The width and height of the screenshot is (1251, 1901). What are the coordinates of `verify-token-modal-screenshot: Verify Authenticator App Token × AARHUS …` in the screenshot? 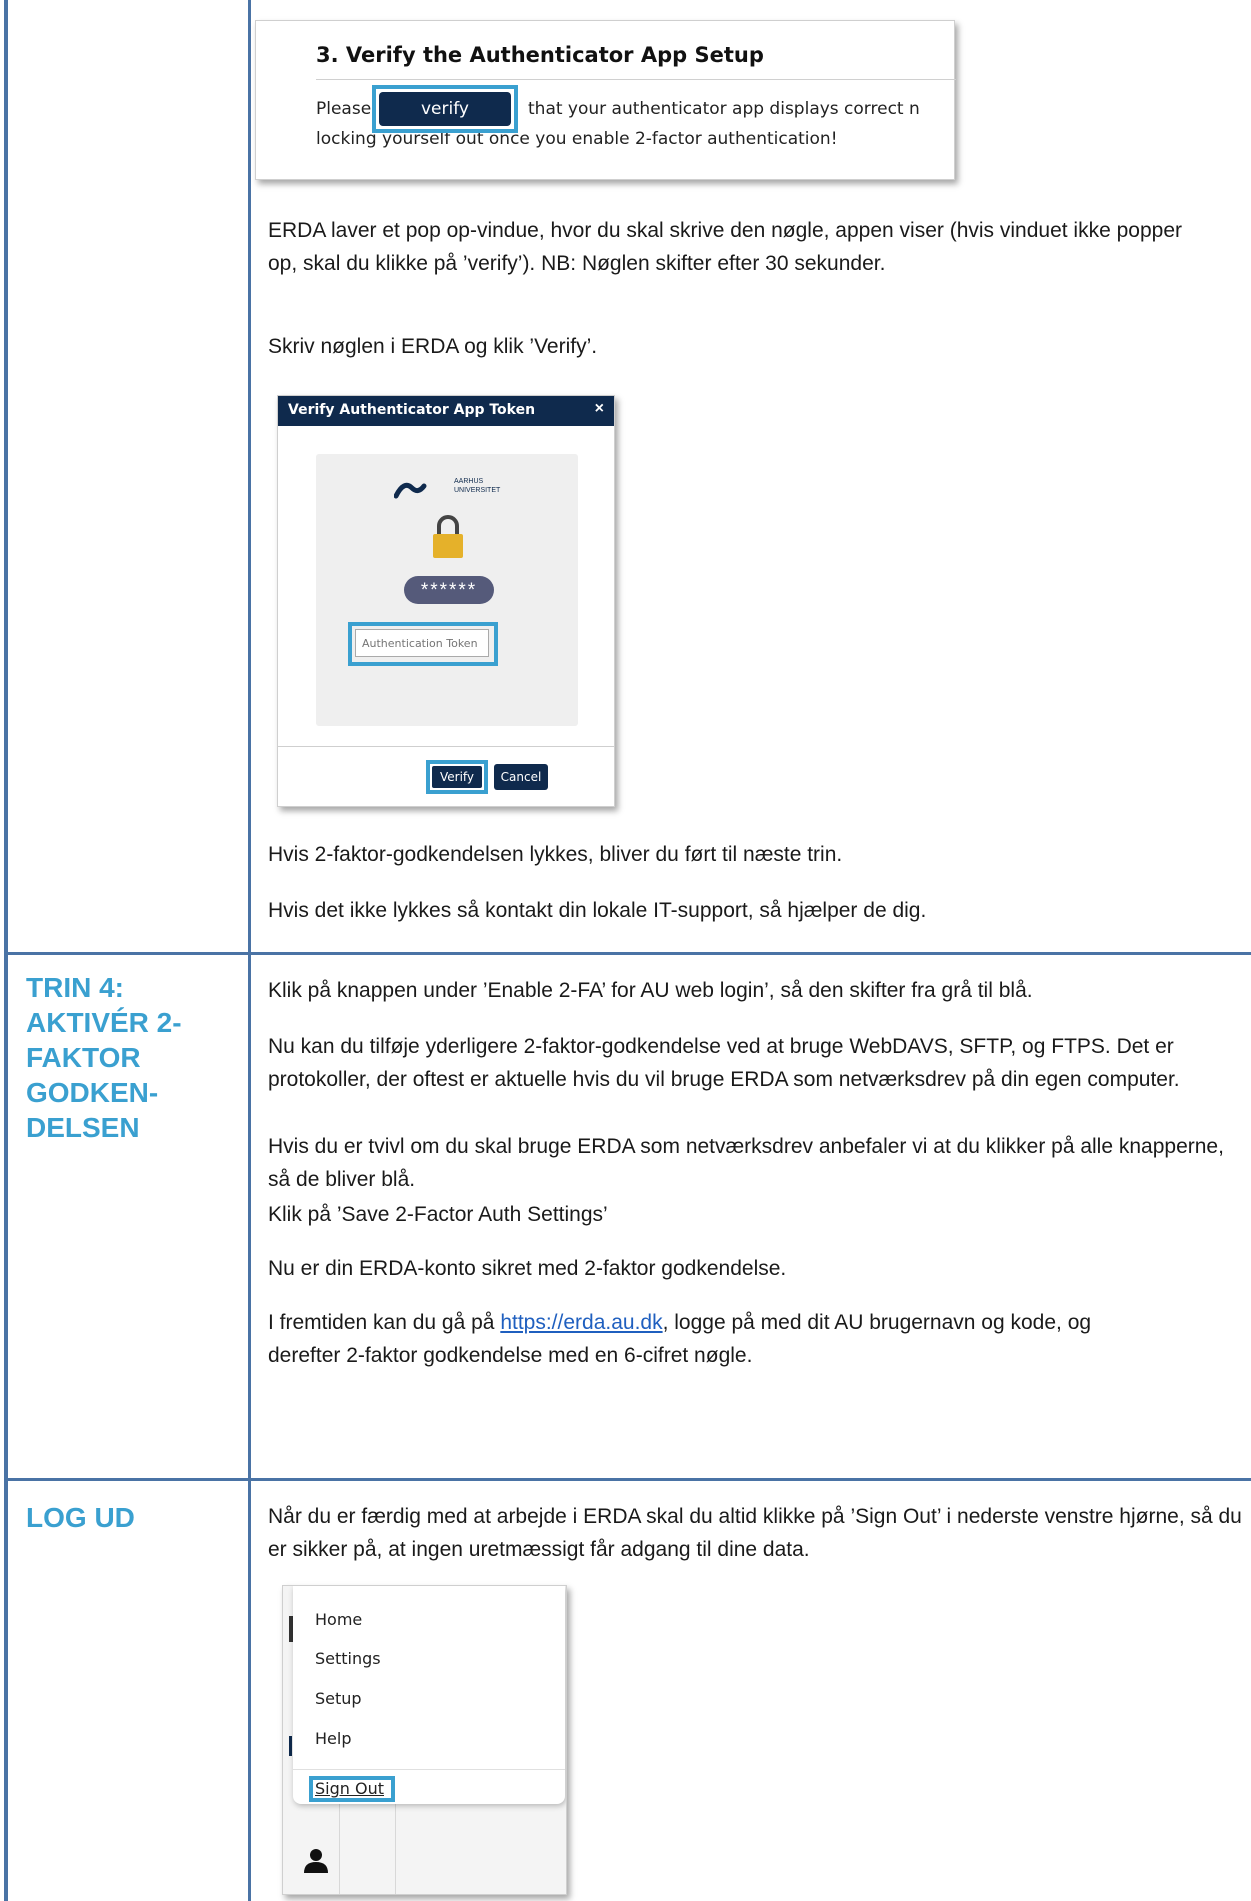 It's located at (446, 601).